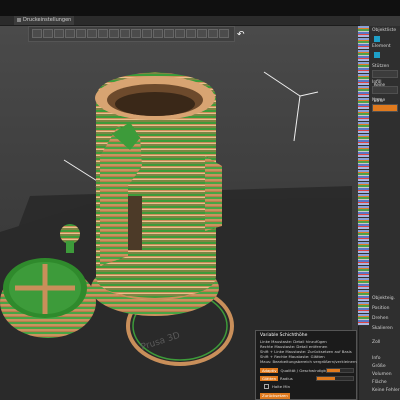 This screenshot has height=400, width=400. I want to click on position-label: Position, so click(381, 308).